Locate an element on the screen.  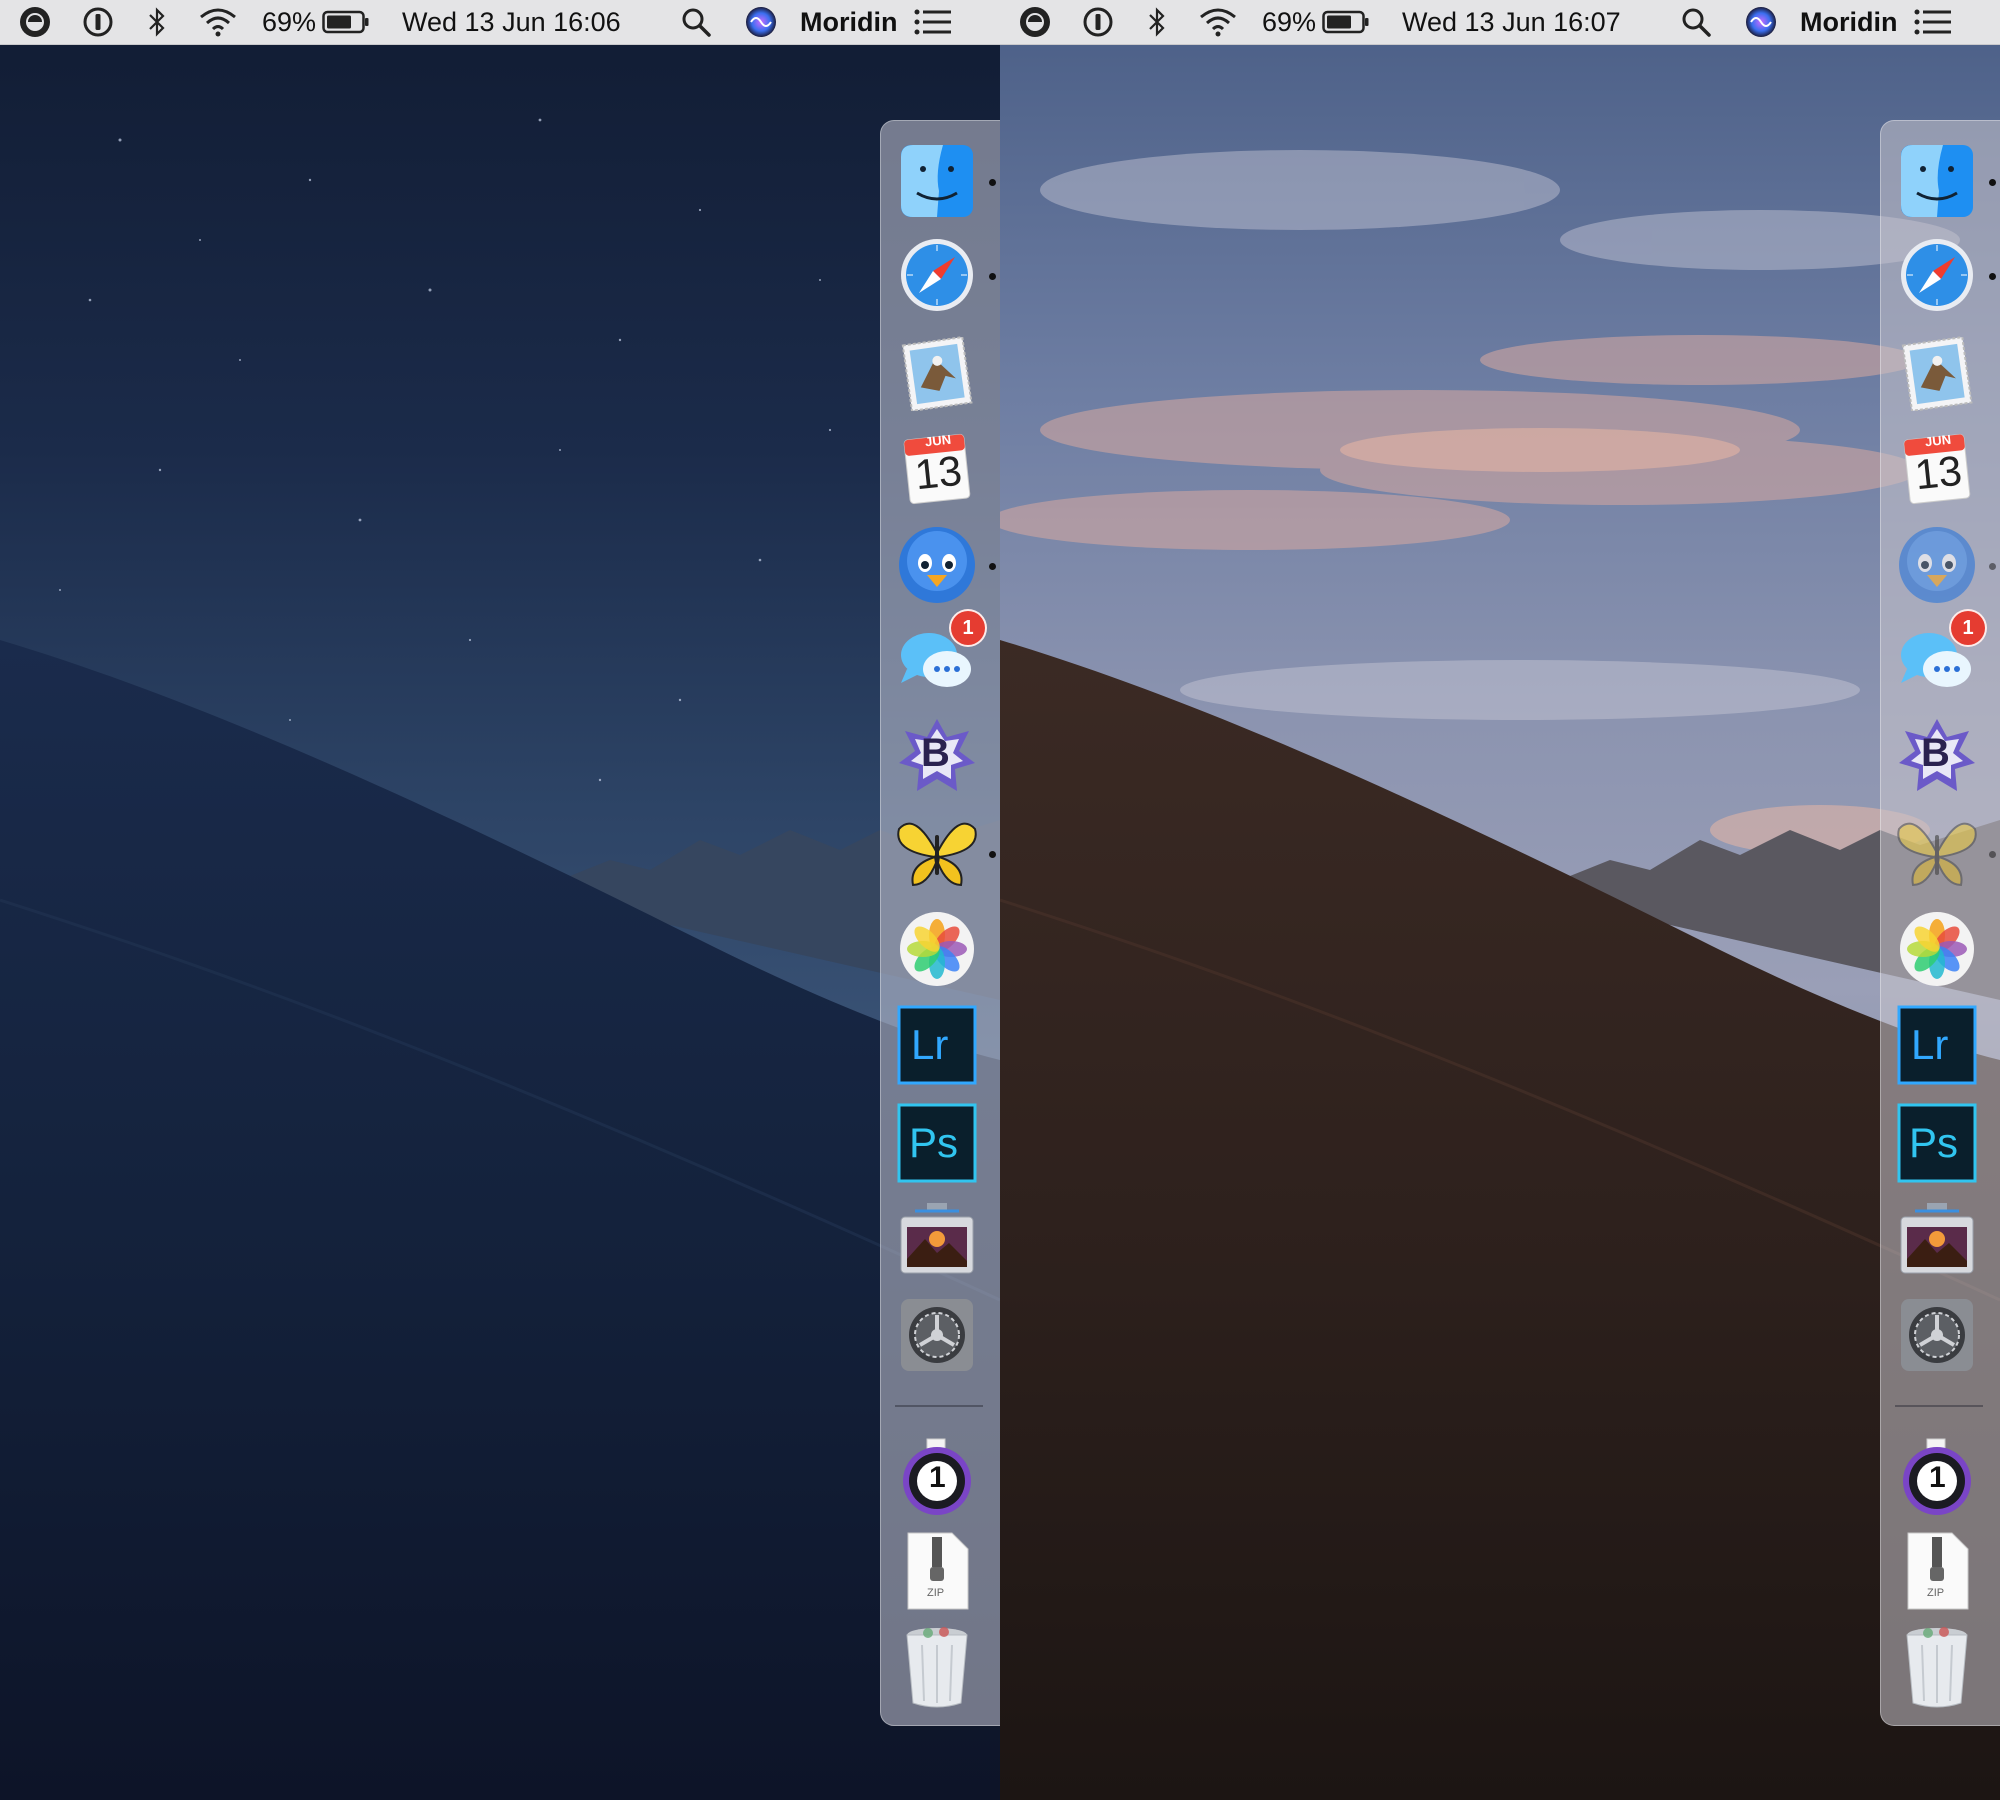
menu-bar: 69% Wed 13 Jun 16:07 Moridin is located at coordinates (1500, 22).